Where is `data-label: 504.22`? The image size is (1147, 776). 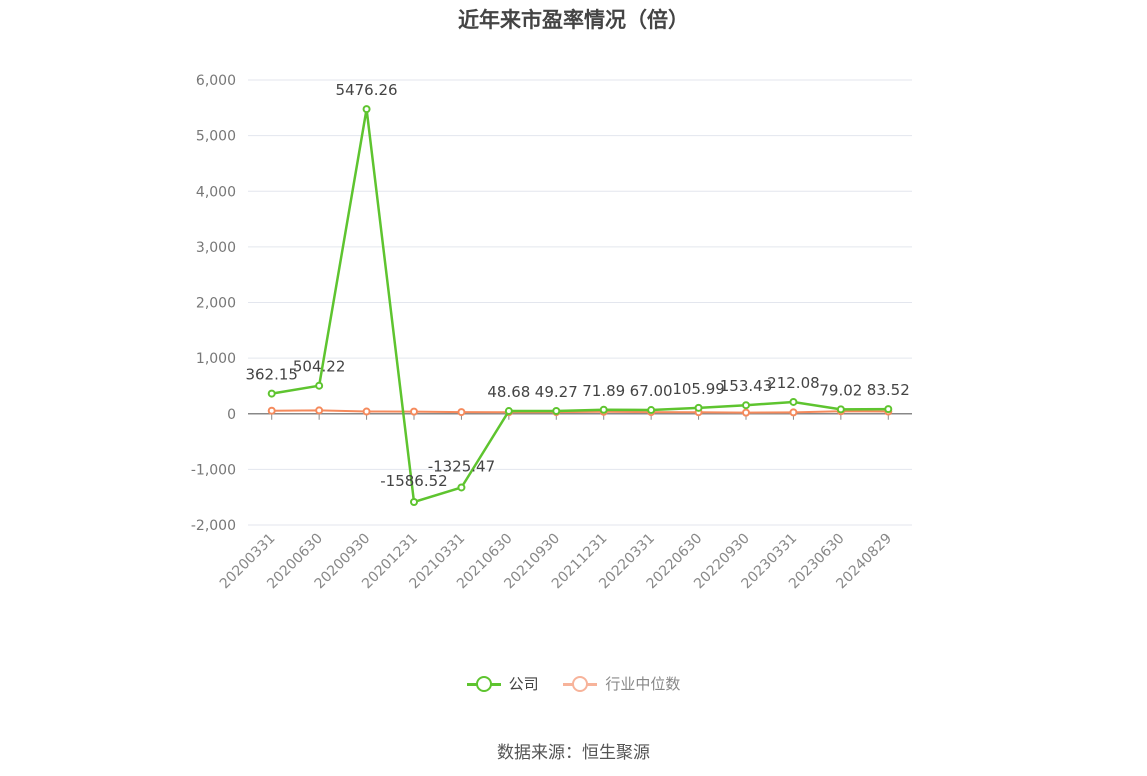
data-label: 504.22 is located at coordinates (319, 367).